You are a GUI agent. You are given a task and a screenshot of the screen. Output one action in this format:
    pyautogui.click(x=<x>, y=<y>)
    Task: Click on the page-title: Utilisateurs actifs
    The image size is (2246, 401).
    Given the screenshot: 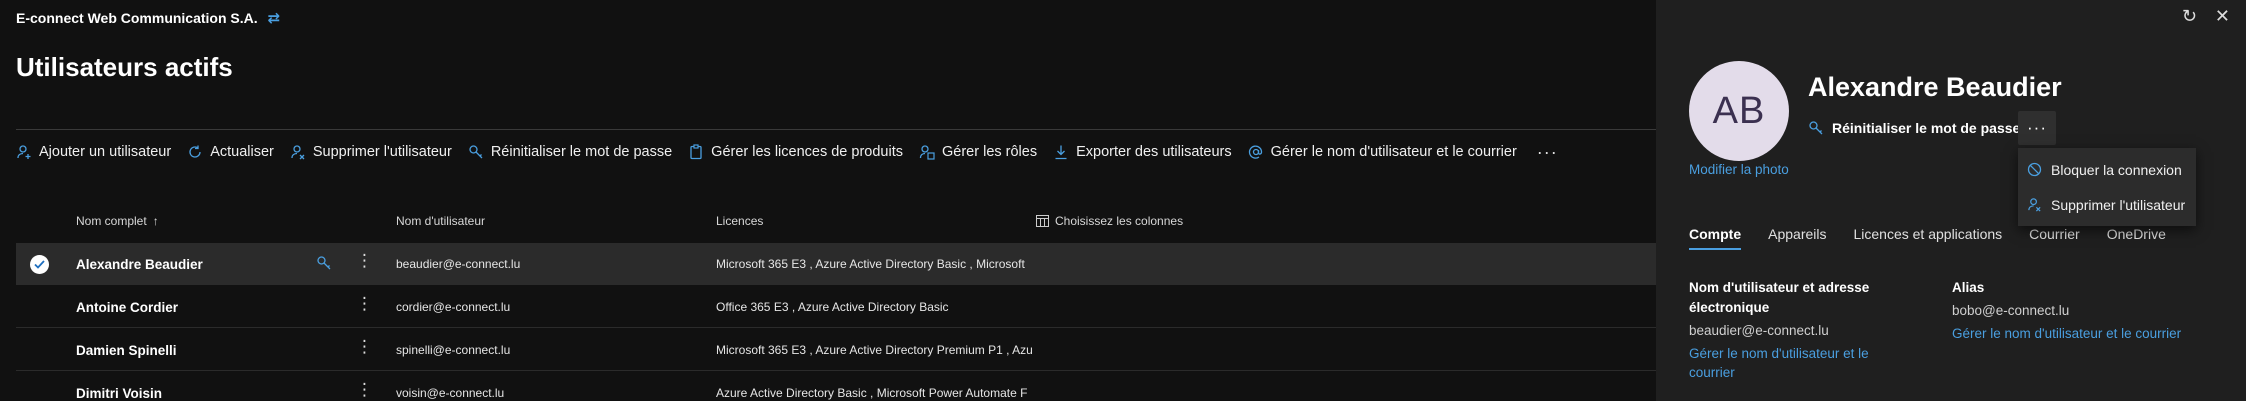 What is the action you would take?
    pyautogui.click(x=124, y=67)
    